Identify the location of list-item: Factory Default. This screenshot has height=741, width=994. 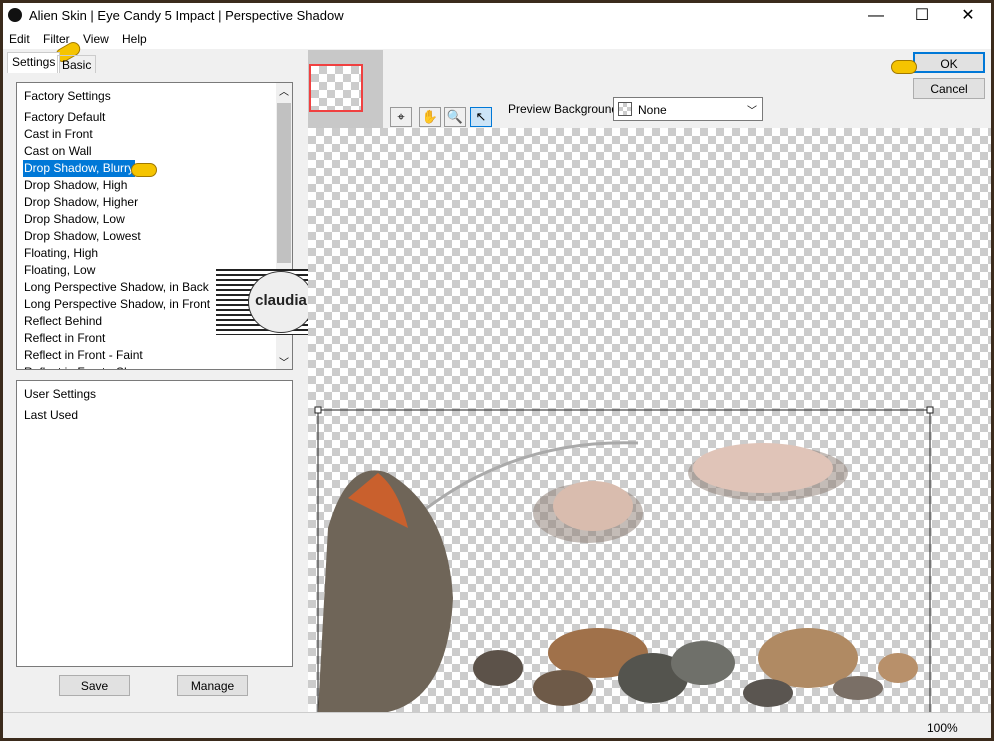
(64, 117).